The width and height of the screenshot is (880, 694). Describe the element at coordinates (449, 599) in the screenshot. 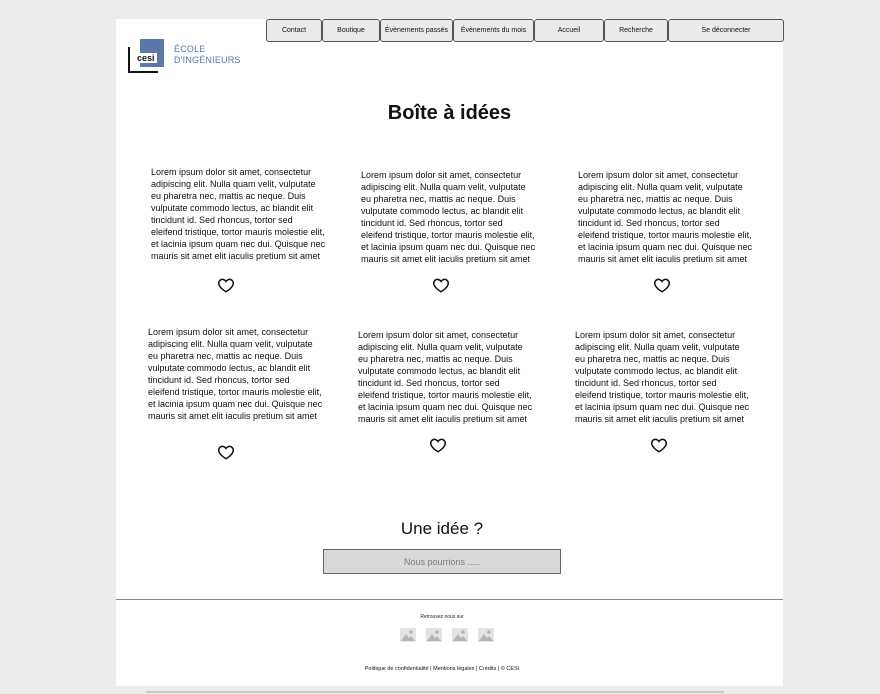

I see `footer-divider` at that location.